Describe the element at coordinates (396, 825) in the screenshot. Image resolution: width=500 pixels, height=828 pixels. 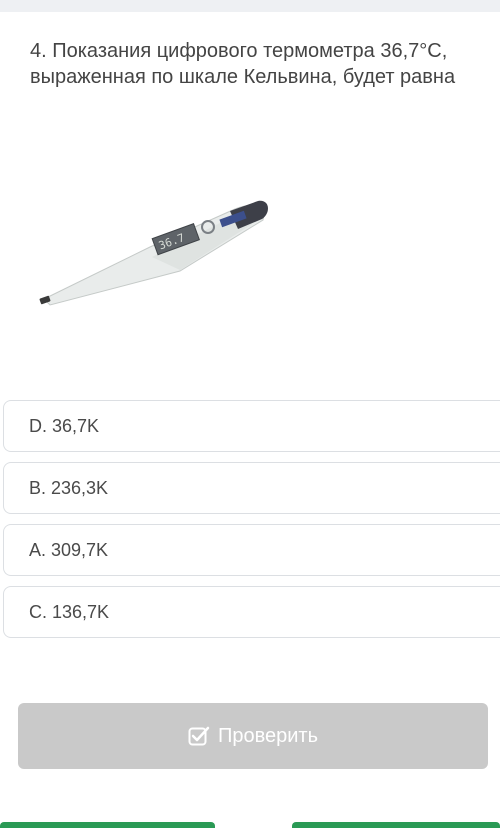
I see `bottom-right-button` at that location.